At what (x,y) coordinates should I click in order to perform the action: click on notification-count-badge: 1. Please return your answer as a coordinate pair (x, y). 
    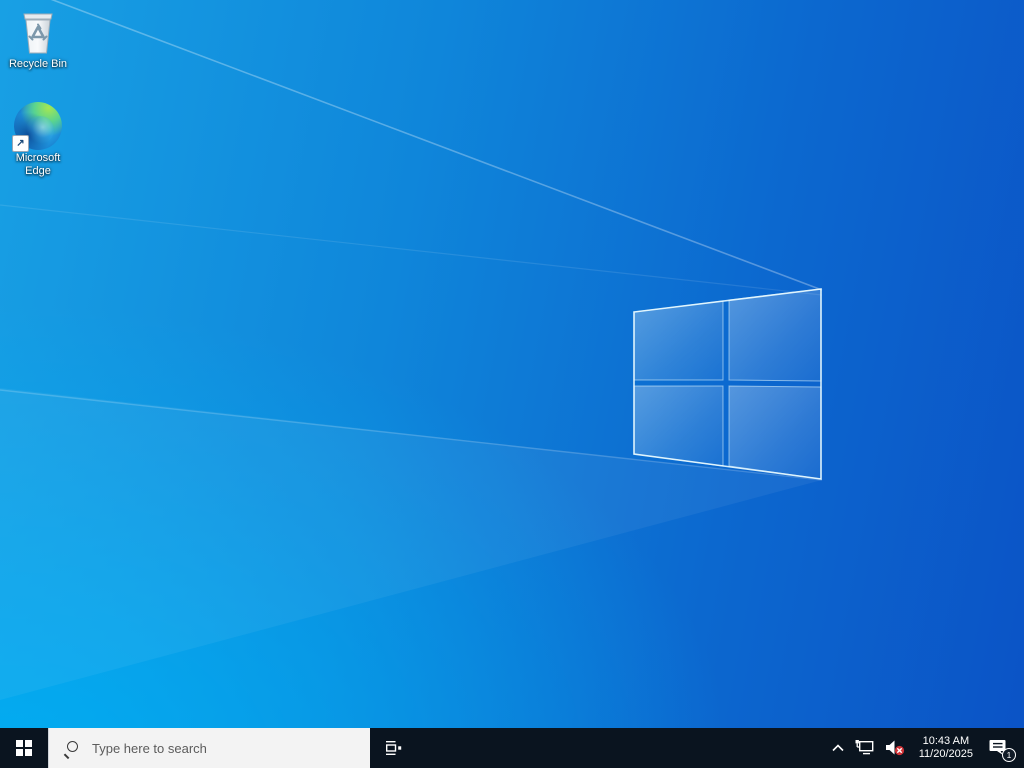
    Looking at the image, I should click on (1009, 755).